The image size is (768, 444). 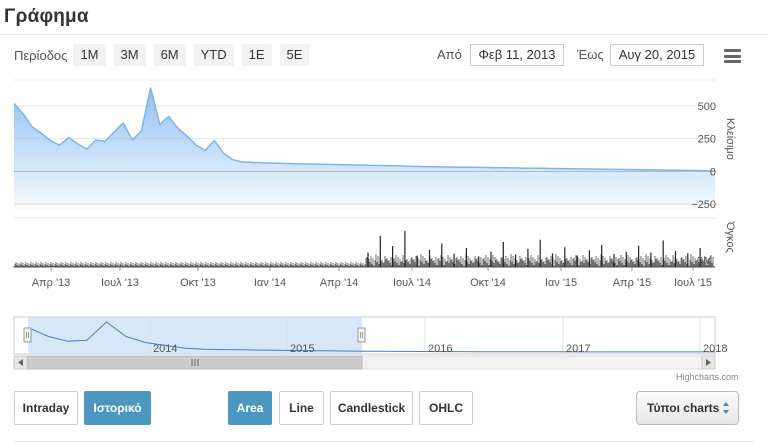 What do you see at coordinates (165, 349) in the screenshot?
I see `navigator-year-label: 2014` at bounding box center [165, 349].